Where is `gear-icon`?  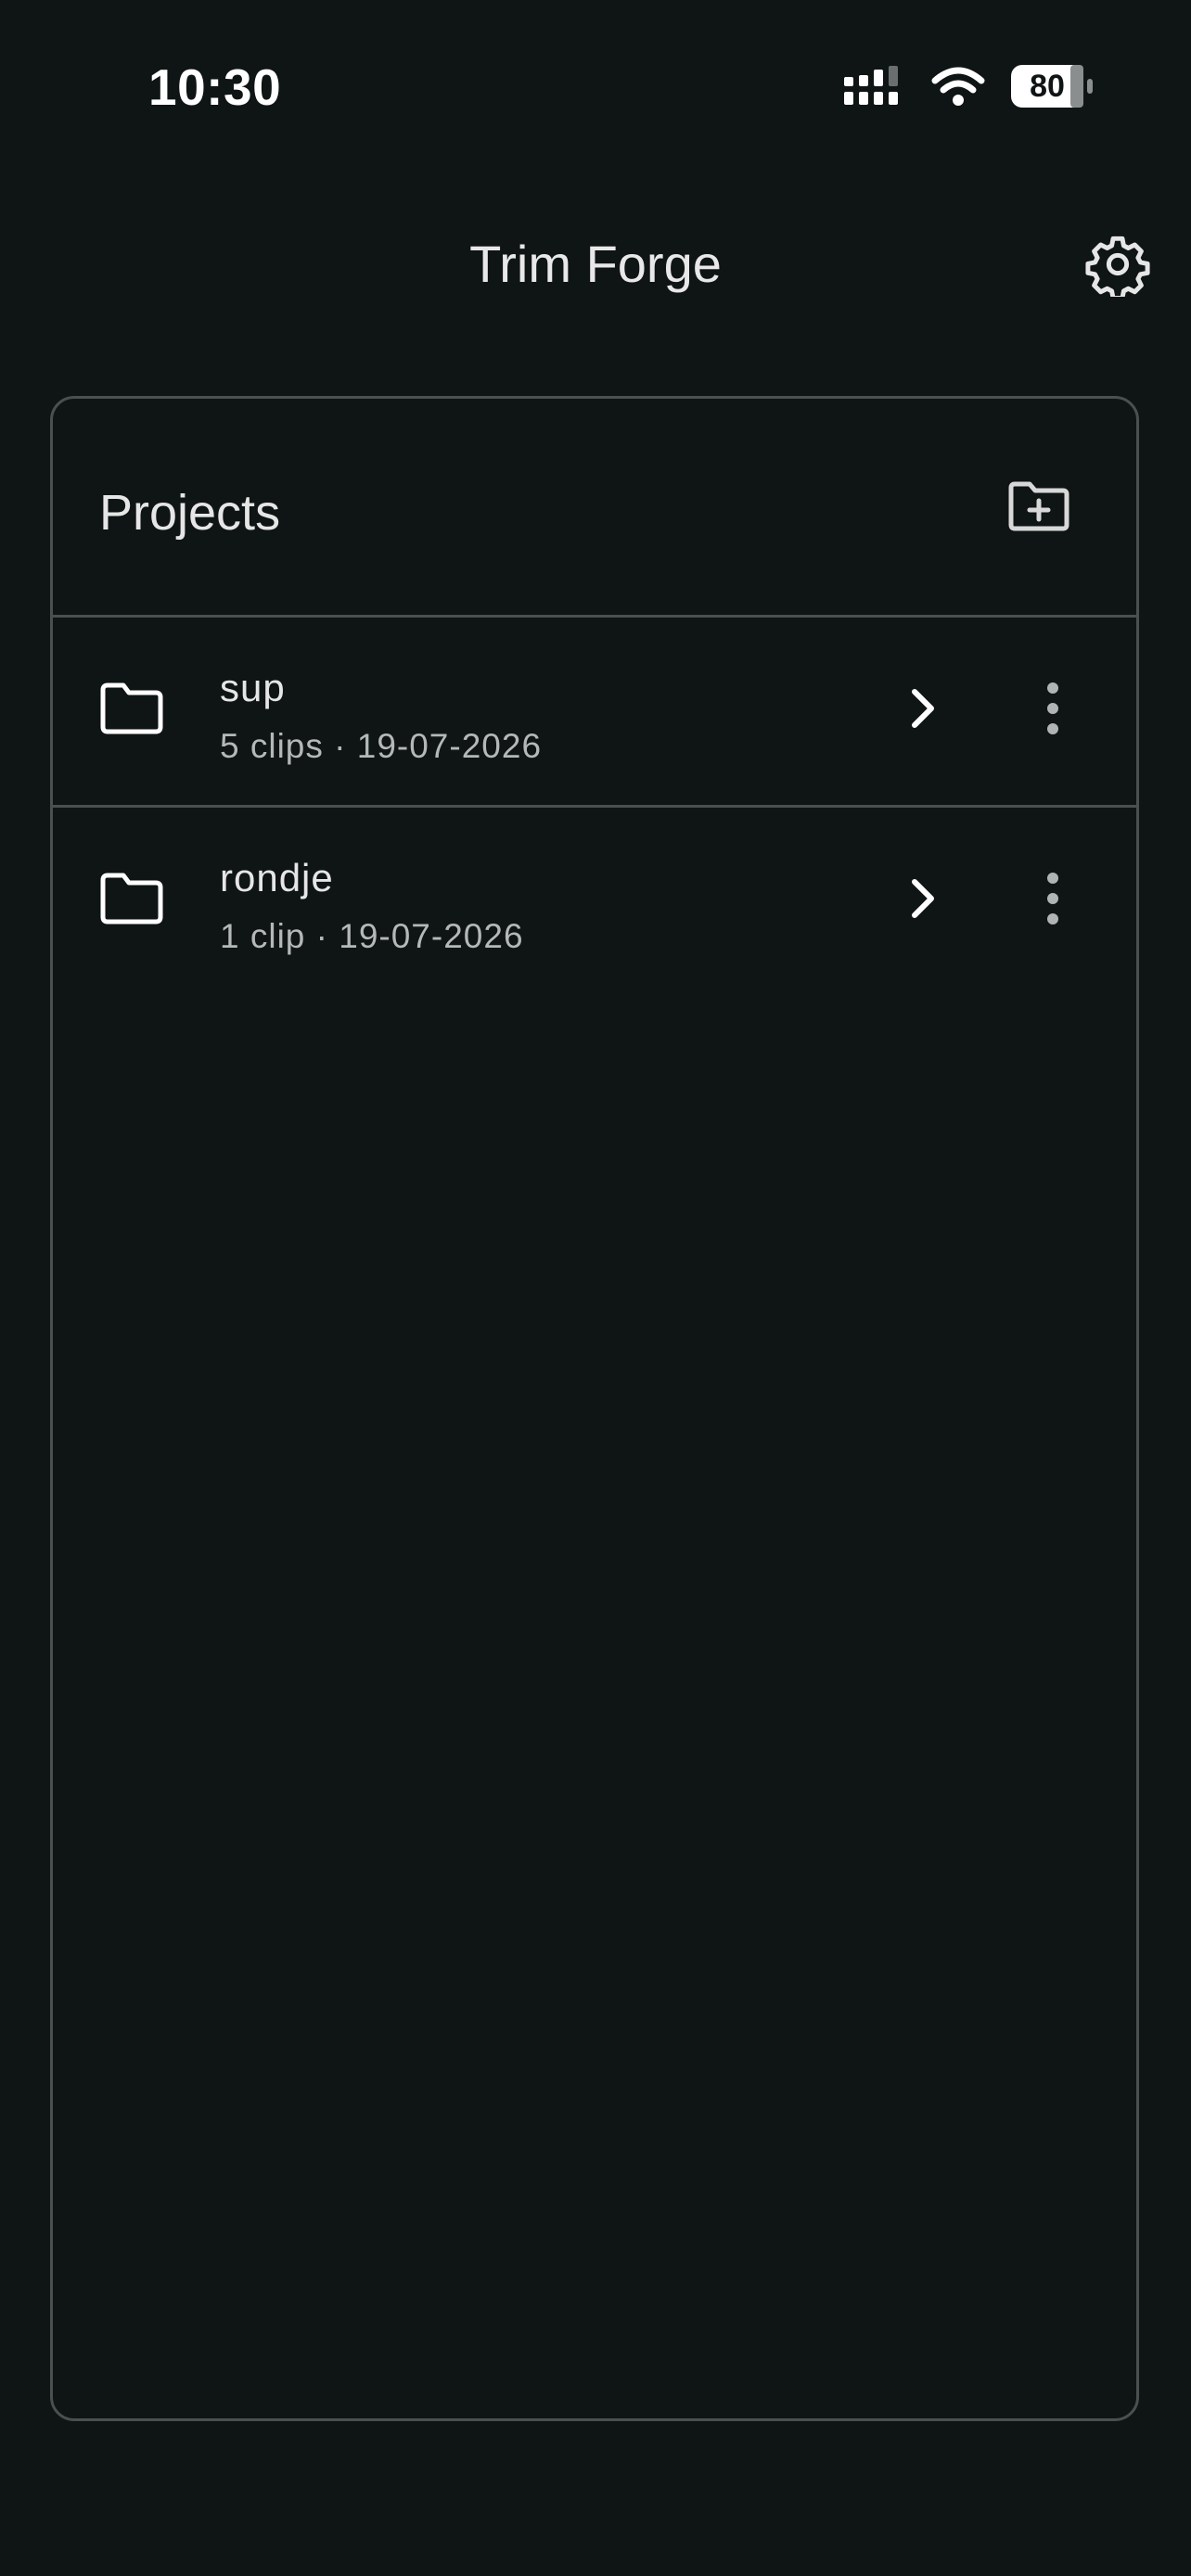 gear-icon is located at coordinates (1117, 266).